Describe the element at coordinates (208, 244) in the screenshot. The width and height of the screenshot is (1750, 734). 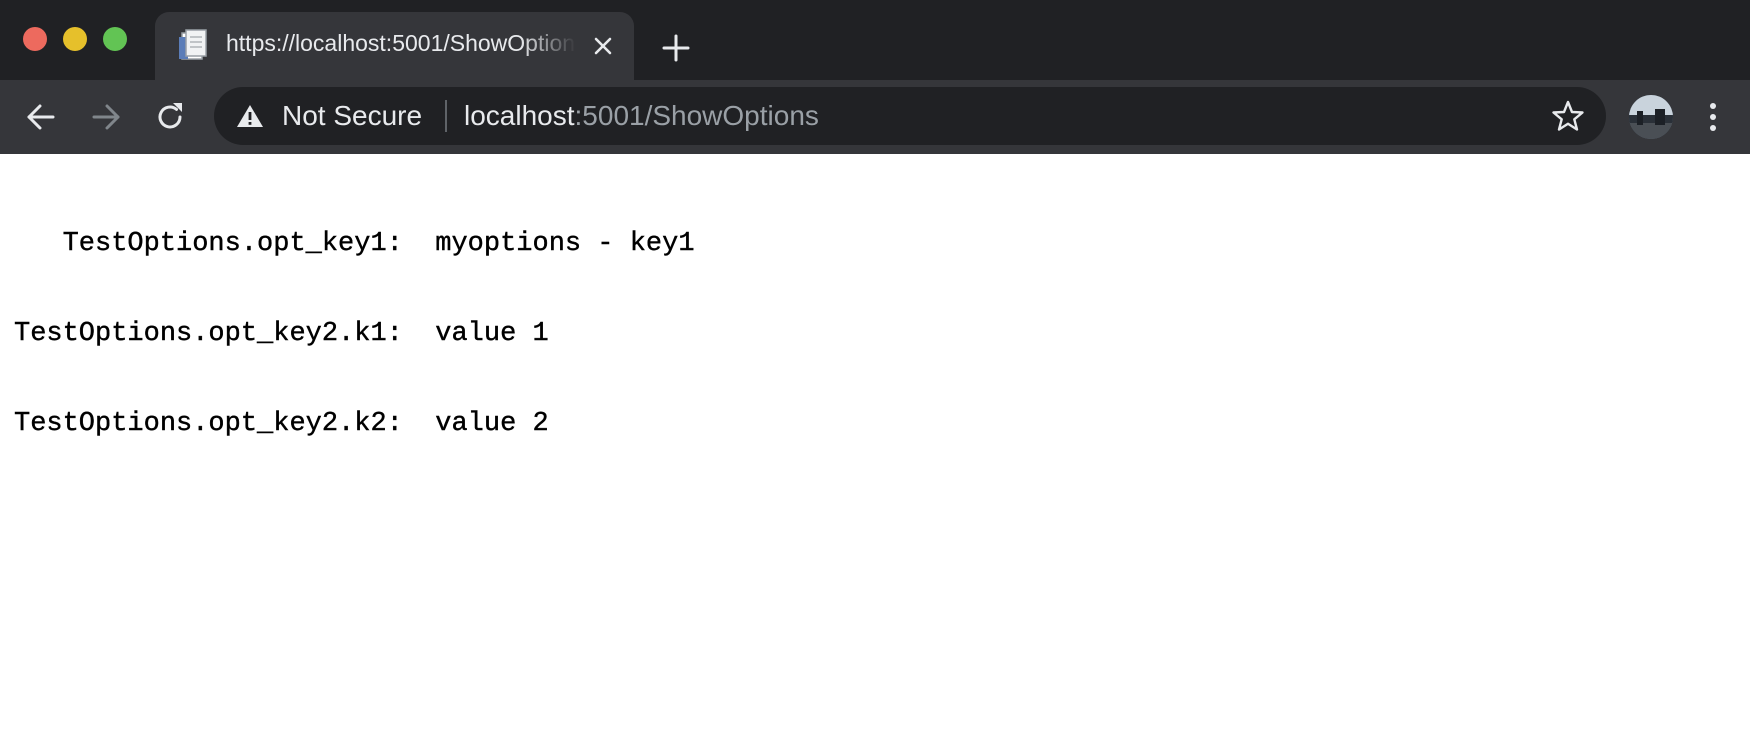
I see `option-key: TestOptions.opt_key1:` at that location.